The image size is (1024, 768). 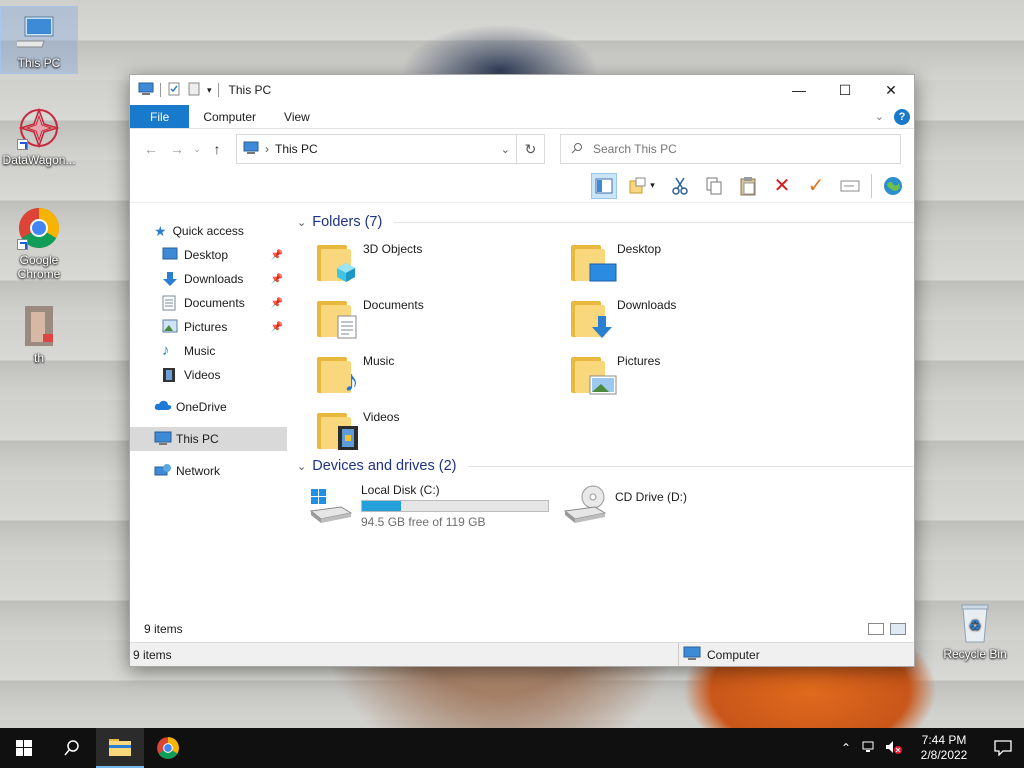 What do you see at coordinates (816, 186) in the screenshot?
I see `rename-check-icon: ✓` at bounding box center [816, 186].